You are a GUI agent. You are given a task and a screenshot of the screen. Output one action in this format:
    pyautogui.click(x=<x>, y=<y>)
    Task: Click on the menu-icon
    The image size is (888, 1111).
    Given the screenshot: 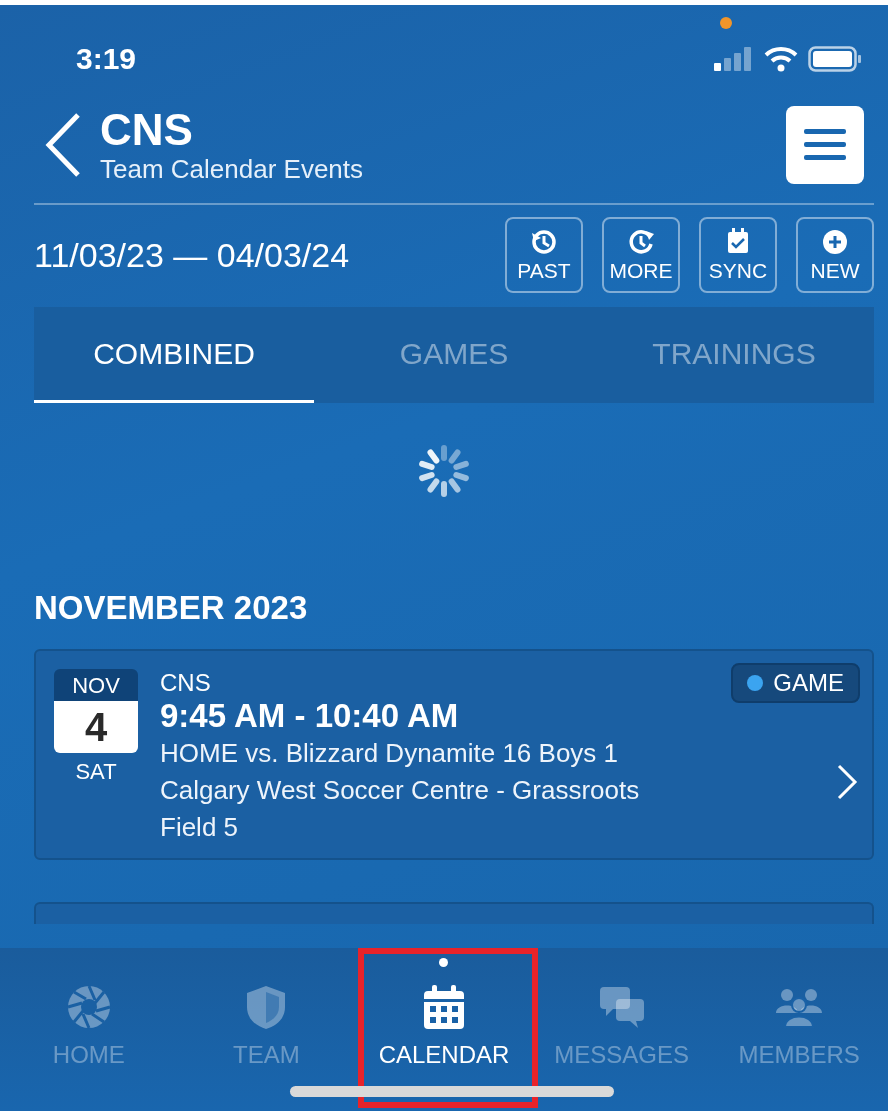 What is the action you would take?
    pyautogui.click(x=825, y=145)
    